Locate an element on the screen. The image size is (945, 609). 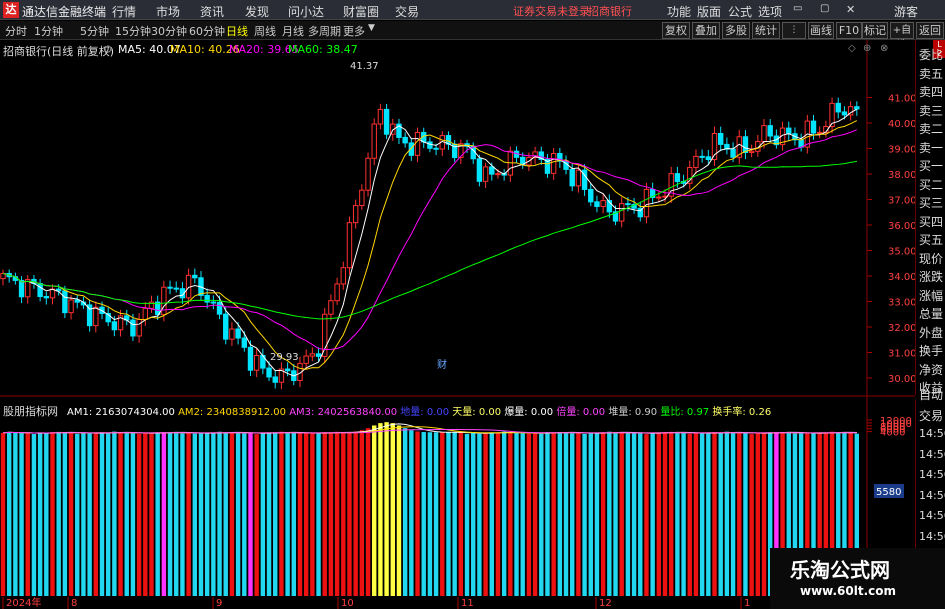
menu-ask: 问小达 is located at coordinates (306, 11).